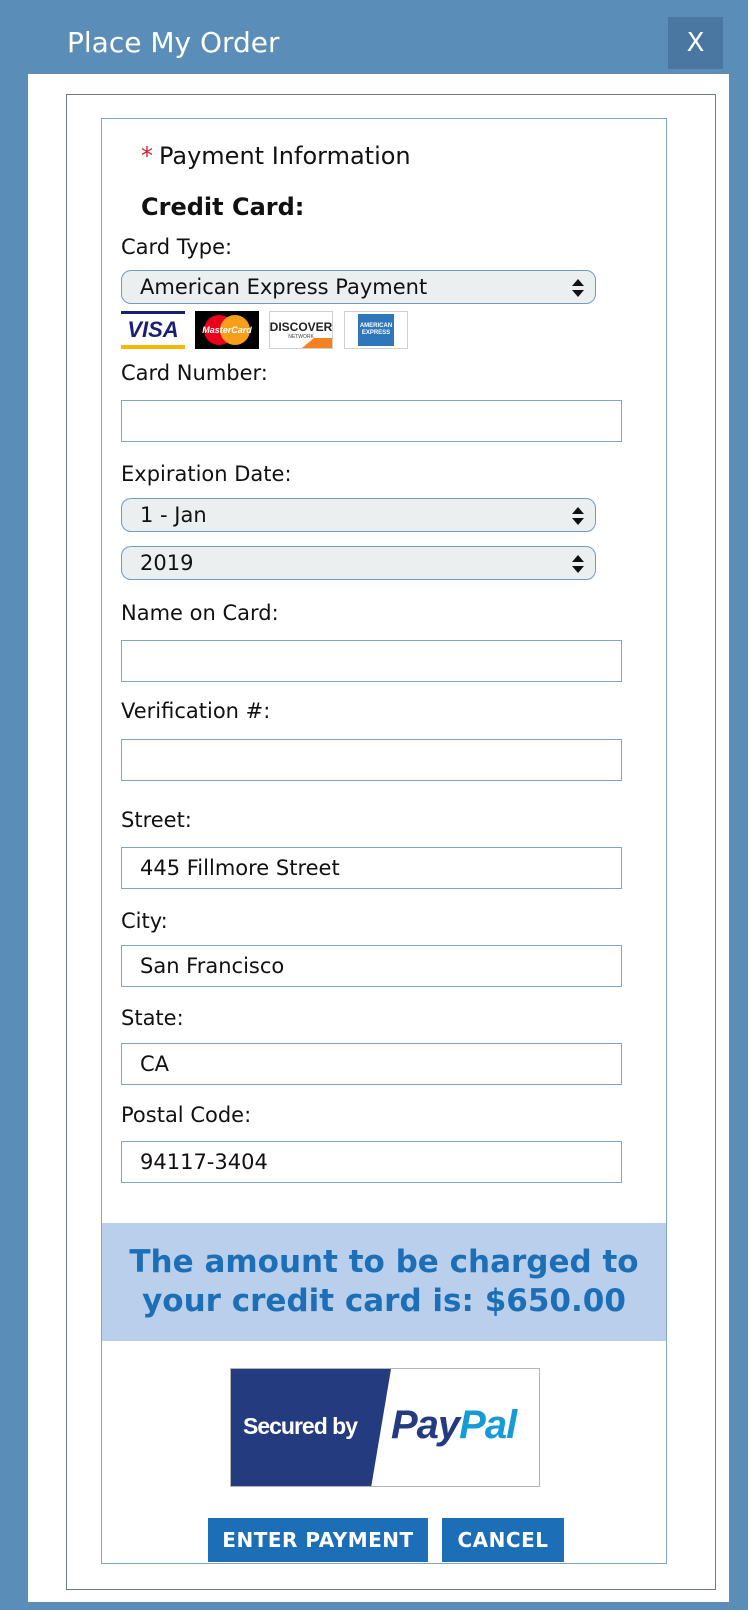 Image resolution: width=748 pixels, height=1610 pixels. What do you see at coordinates (371, 1064) in the screenshot?
I see `state-input: CA` at bounding box center [371, 1064].